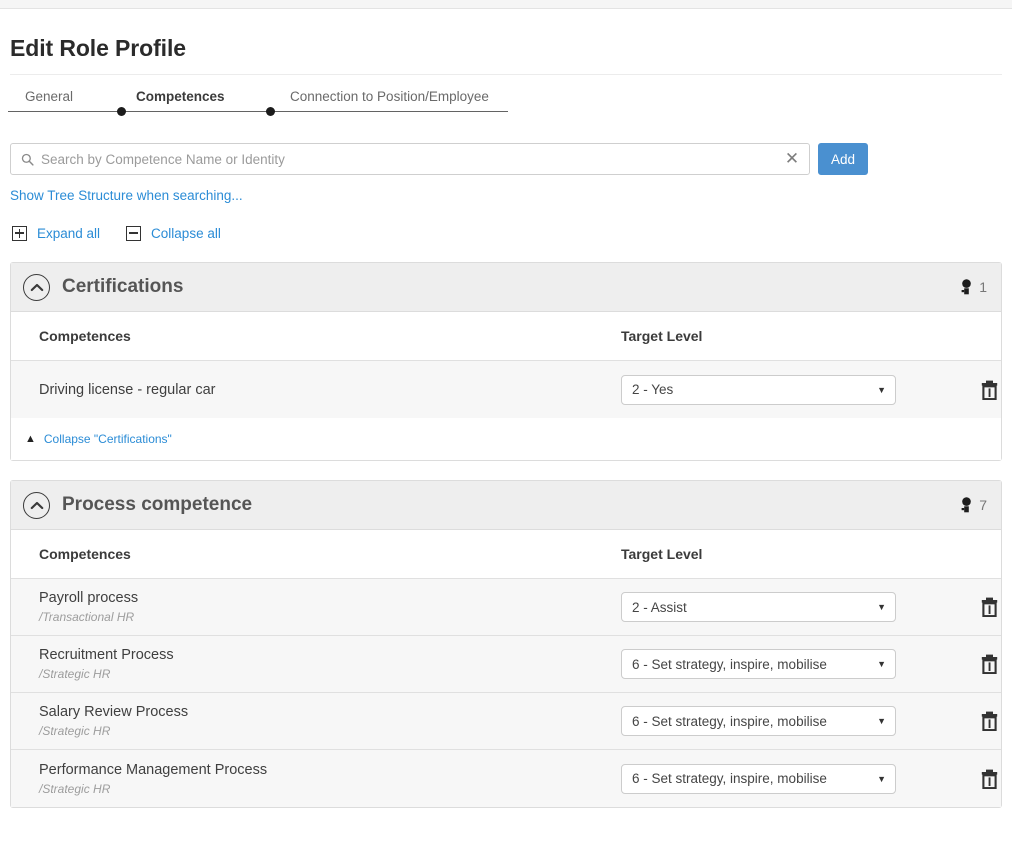 This screenshot has height=844, width=1012. I want to click on top-bar, so click(506, 4).